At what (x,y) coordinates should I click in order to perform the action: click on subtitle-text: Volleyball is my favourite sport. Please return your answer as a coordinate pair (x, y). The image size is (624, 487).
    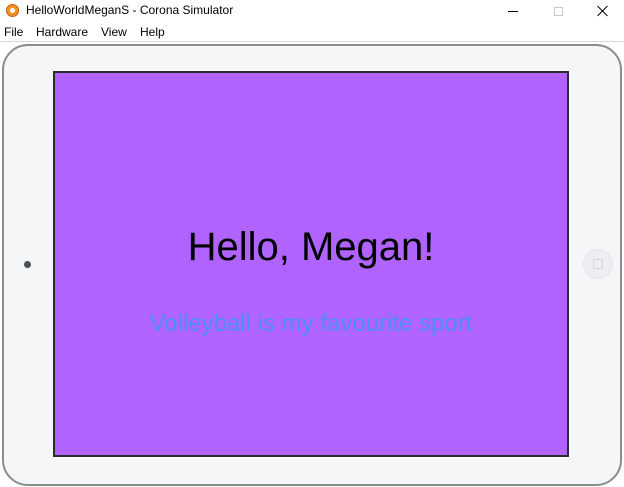
    Looking at the image, I should click on (311, 323).